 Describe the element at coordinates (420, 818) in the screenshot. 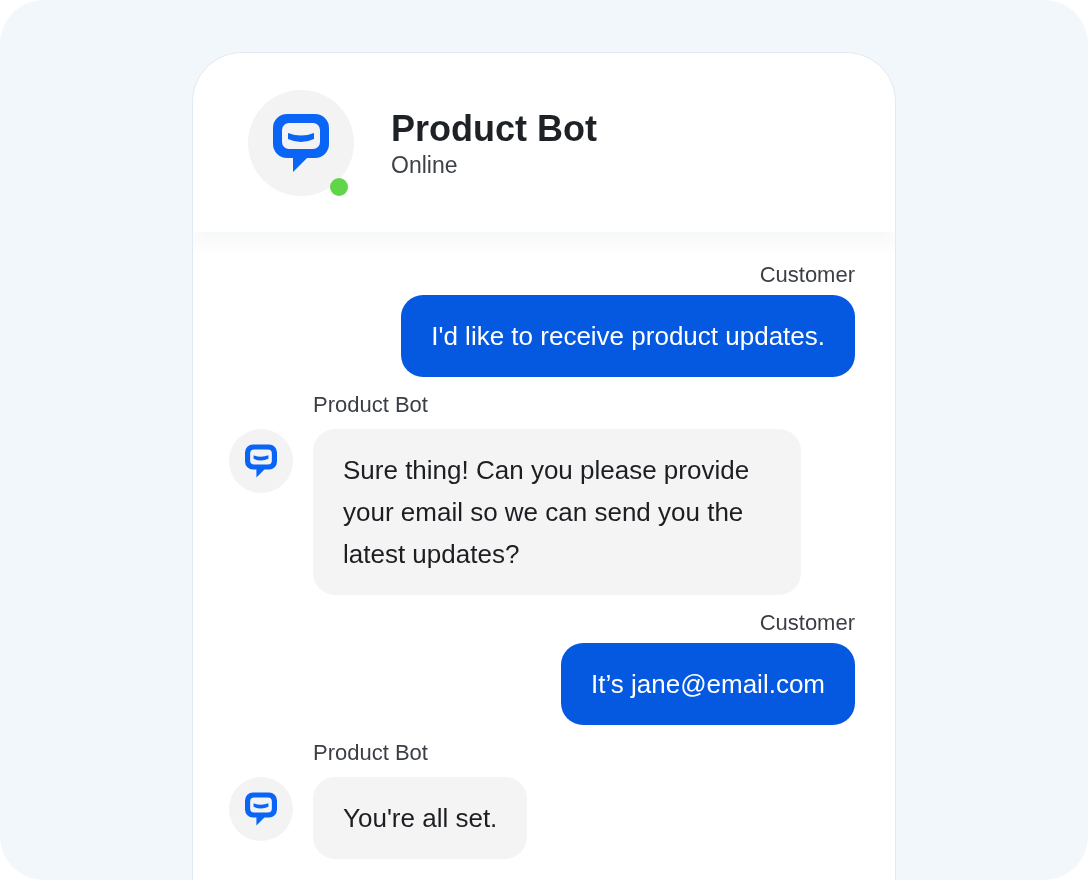

I see `message-bubble: You're all set.` at that location.